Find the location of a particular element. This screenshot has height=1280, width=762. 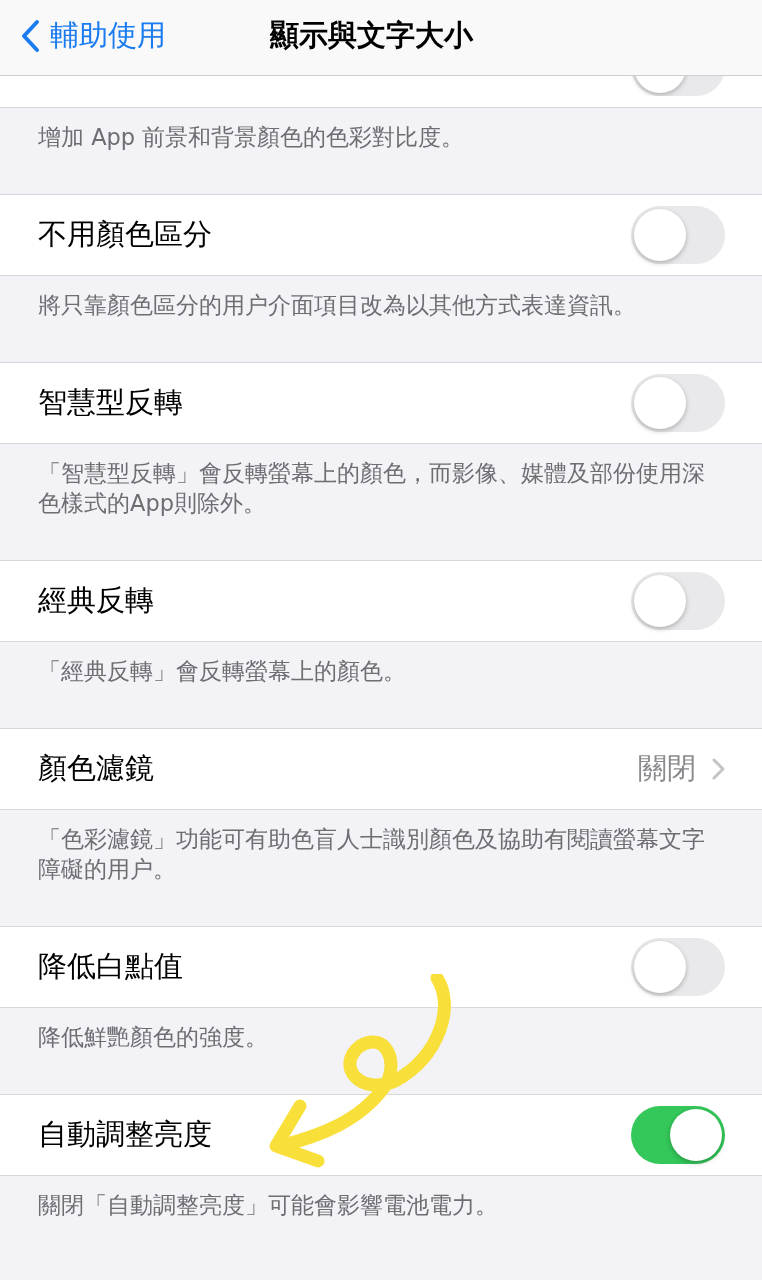

settings-row is located at coordinates (381, 92).